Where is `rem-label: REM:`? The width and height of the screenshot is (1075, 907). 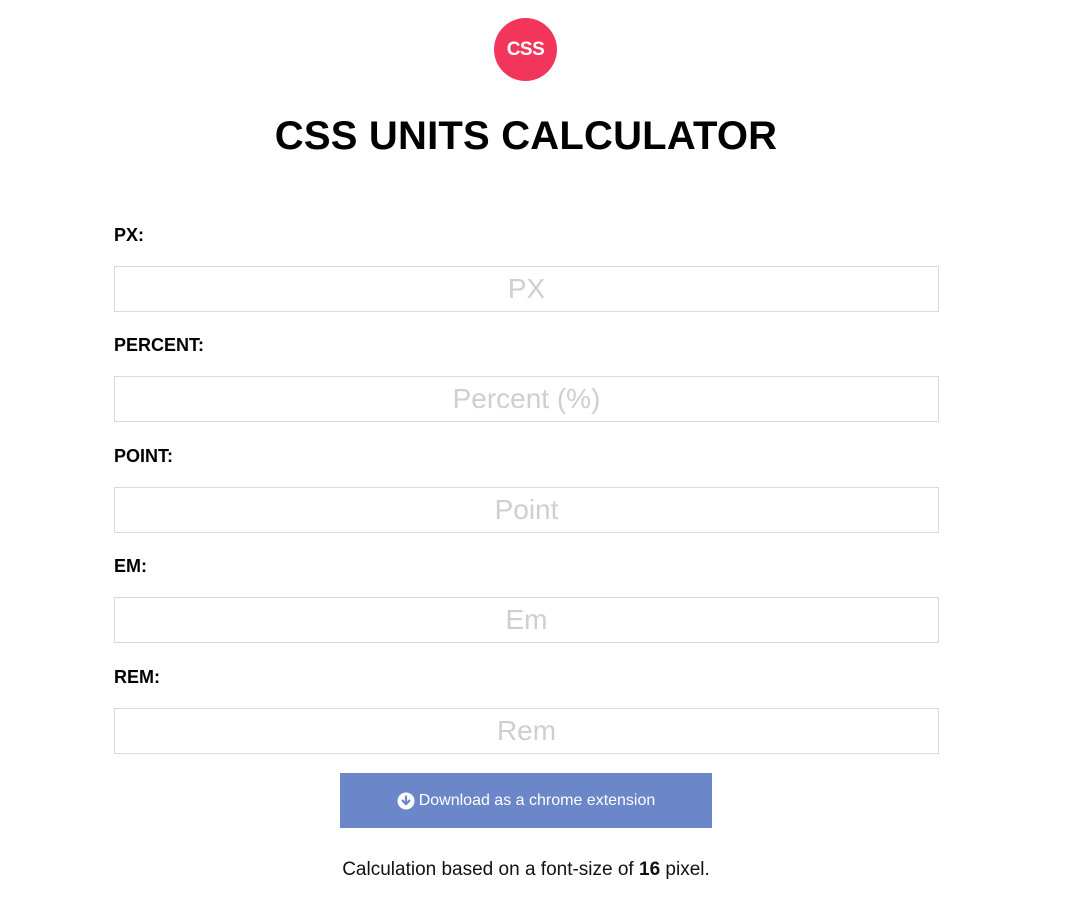 rem-label: REM: is located at coordinates (137, 677).